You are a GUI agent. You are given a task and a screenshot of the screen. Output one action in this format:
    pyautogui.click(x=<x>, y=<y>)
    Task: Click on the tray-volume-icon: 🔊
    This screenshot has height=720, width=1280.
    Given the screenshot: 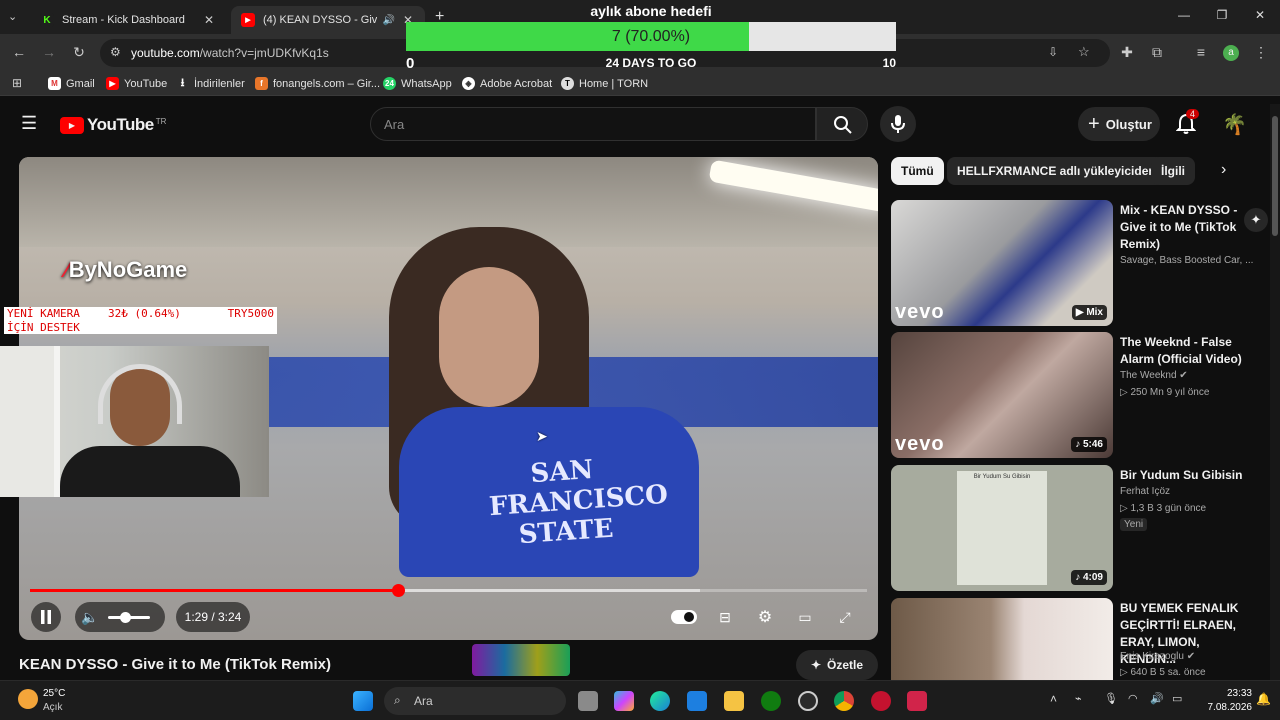 What is the action you would take?
    pyautogui.click(x=1157, y=698)
    